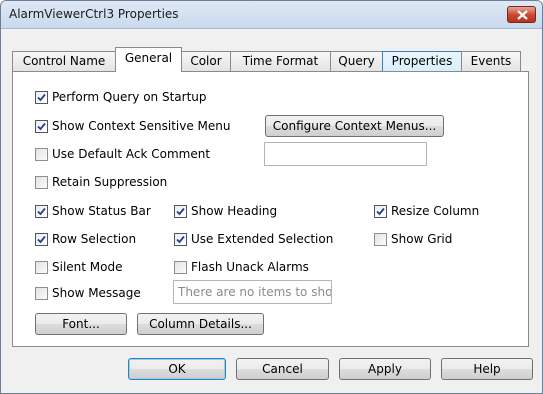  I want to click on checkbox-label: Row Selection, so click(94, 239).